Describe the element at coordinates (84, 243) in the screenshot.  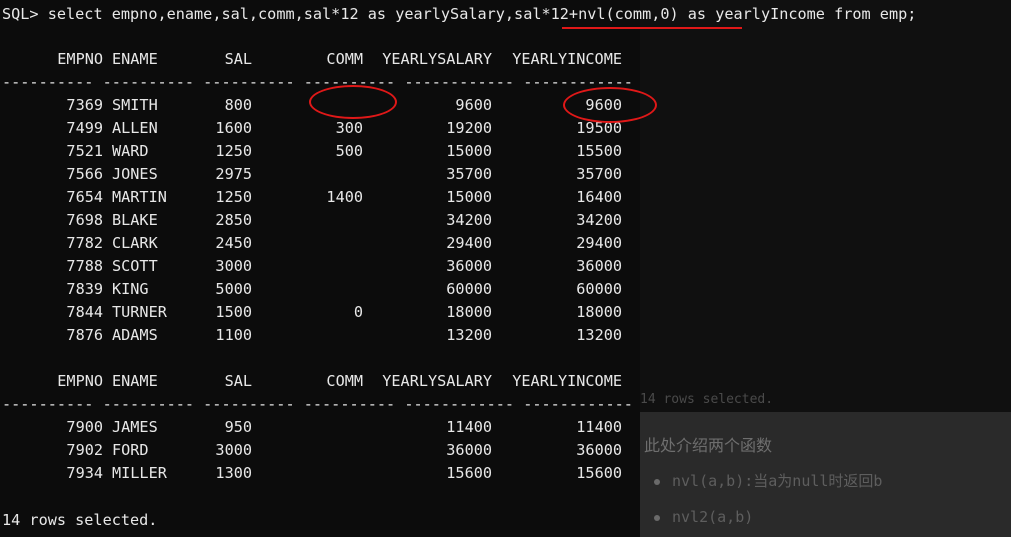
I see `cell-empno: 7782` at that location.